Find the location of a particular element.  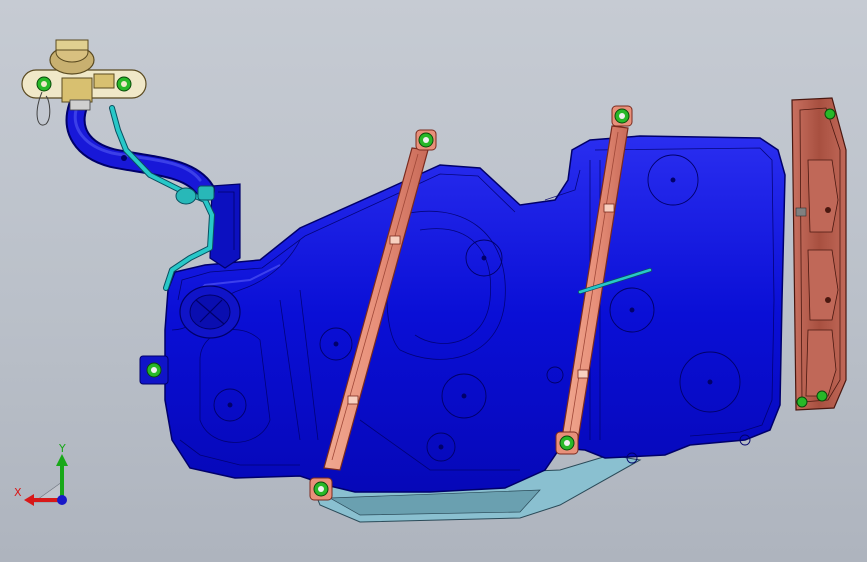

pump-flange is located at coordinates (210, 312).